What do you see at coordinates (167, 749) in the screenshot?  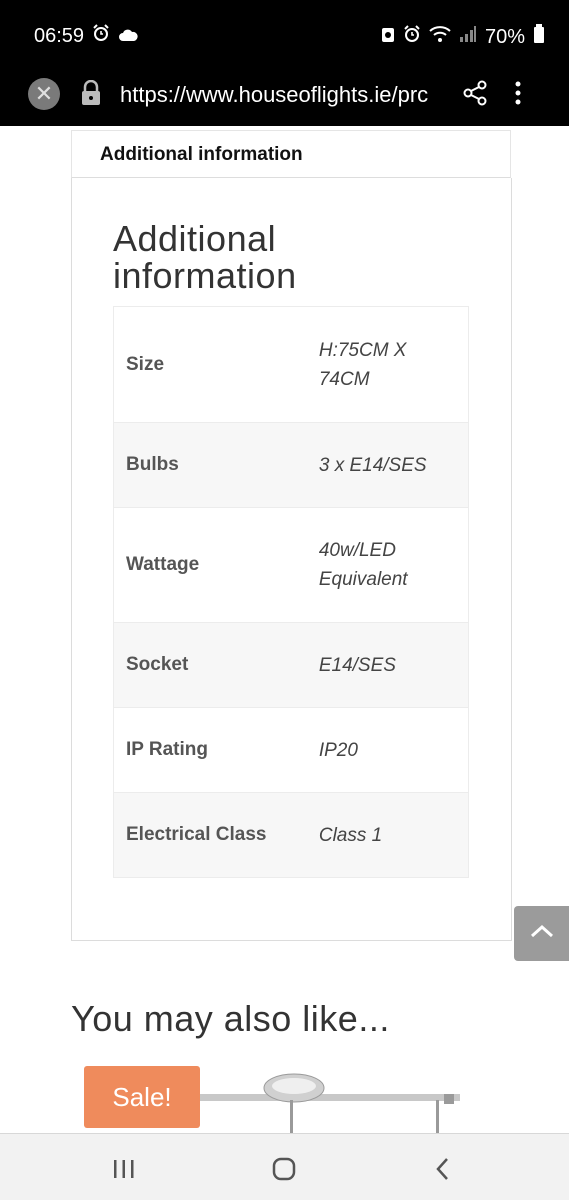 I see `spec-label: IP Rating` at bounding box center [167, 749].